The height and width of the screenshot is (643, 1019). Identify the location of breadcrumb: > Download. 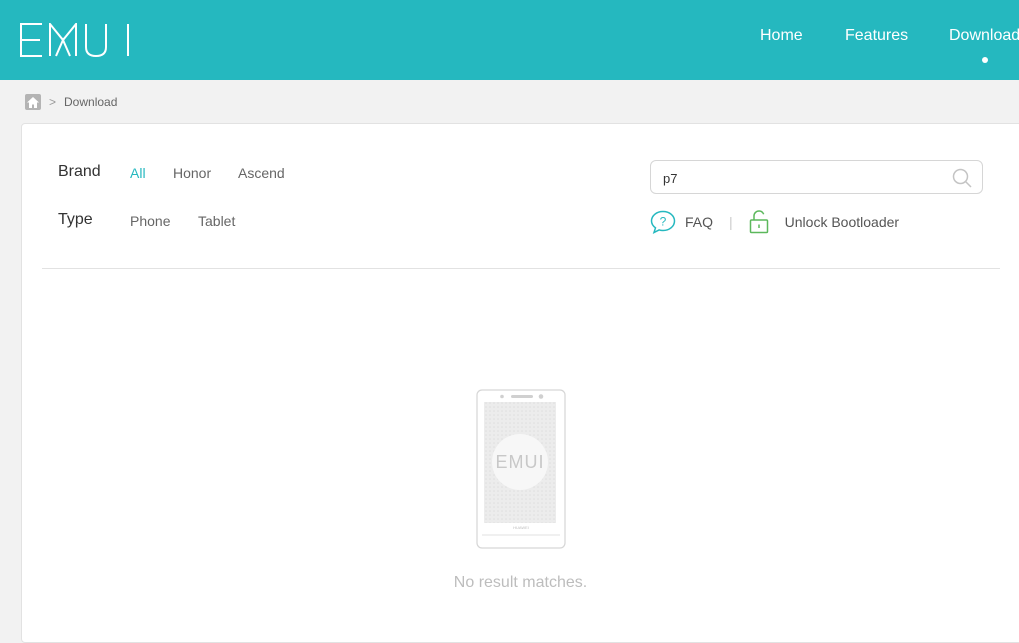
(71, 102).